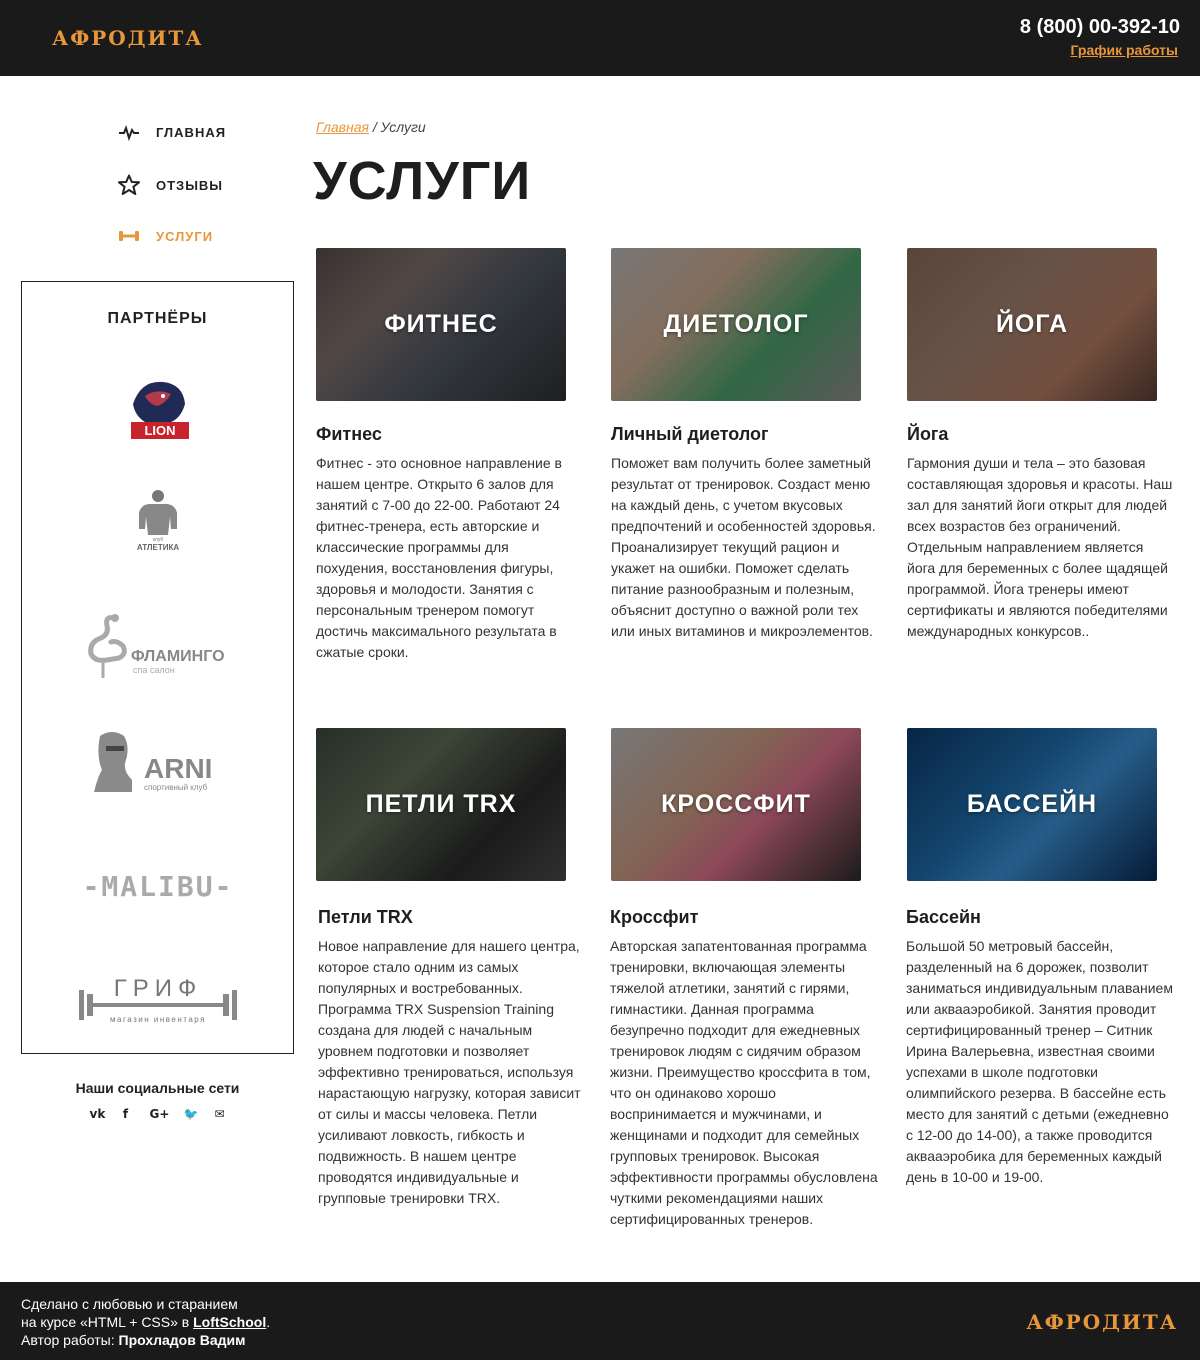 The width and height of the screenshot is (1200, 1360). I want to click on twitter-icon: 🐦, so click(191, 1114).